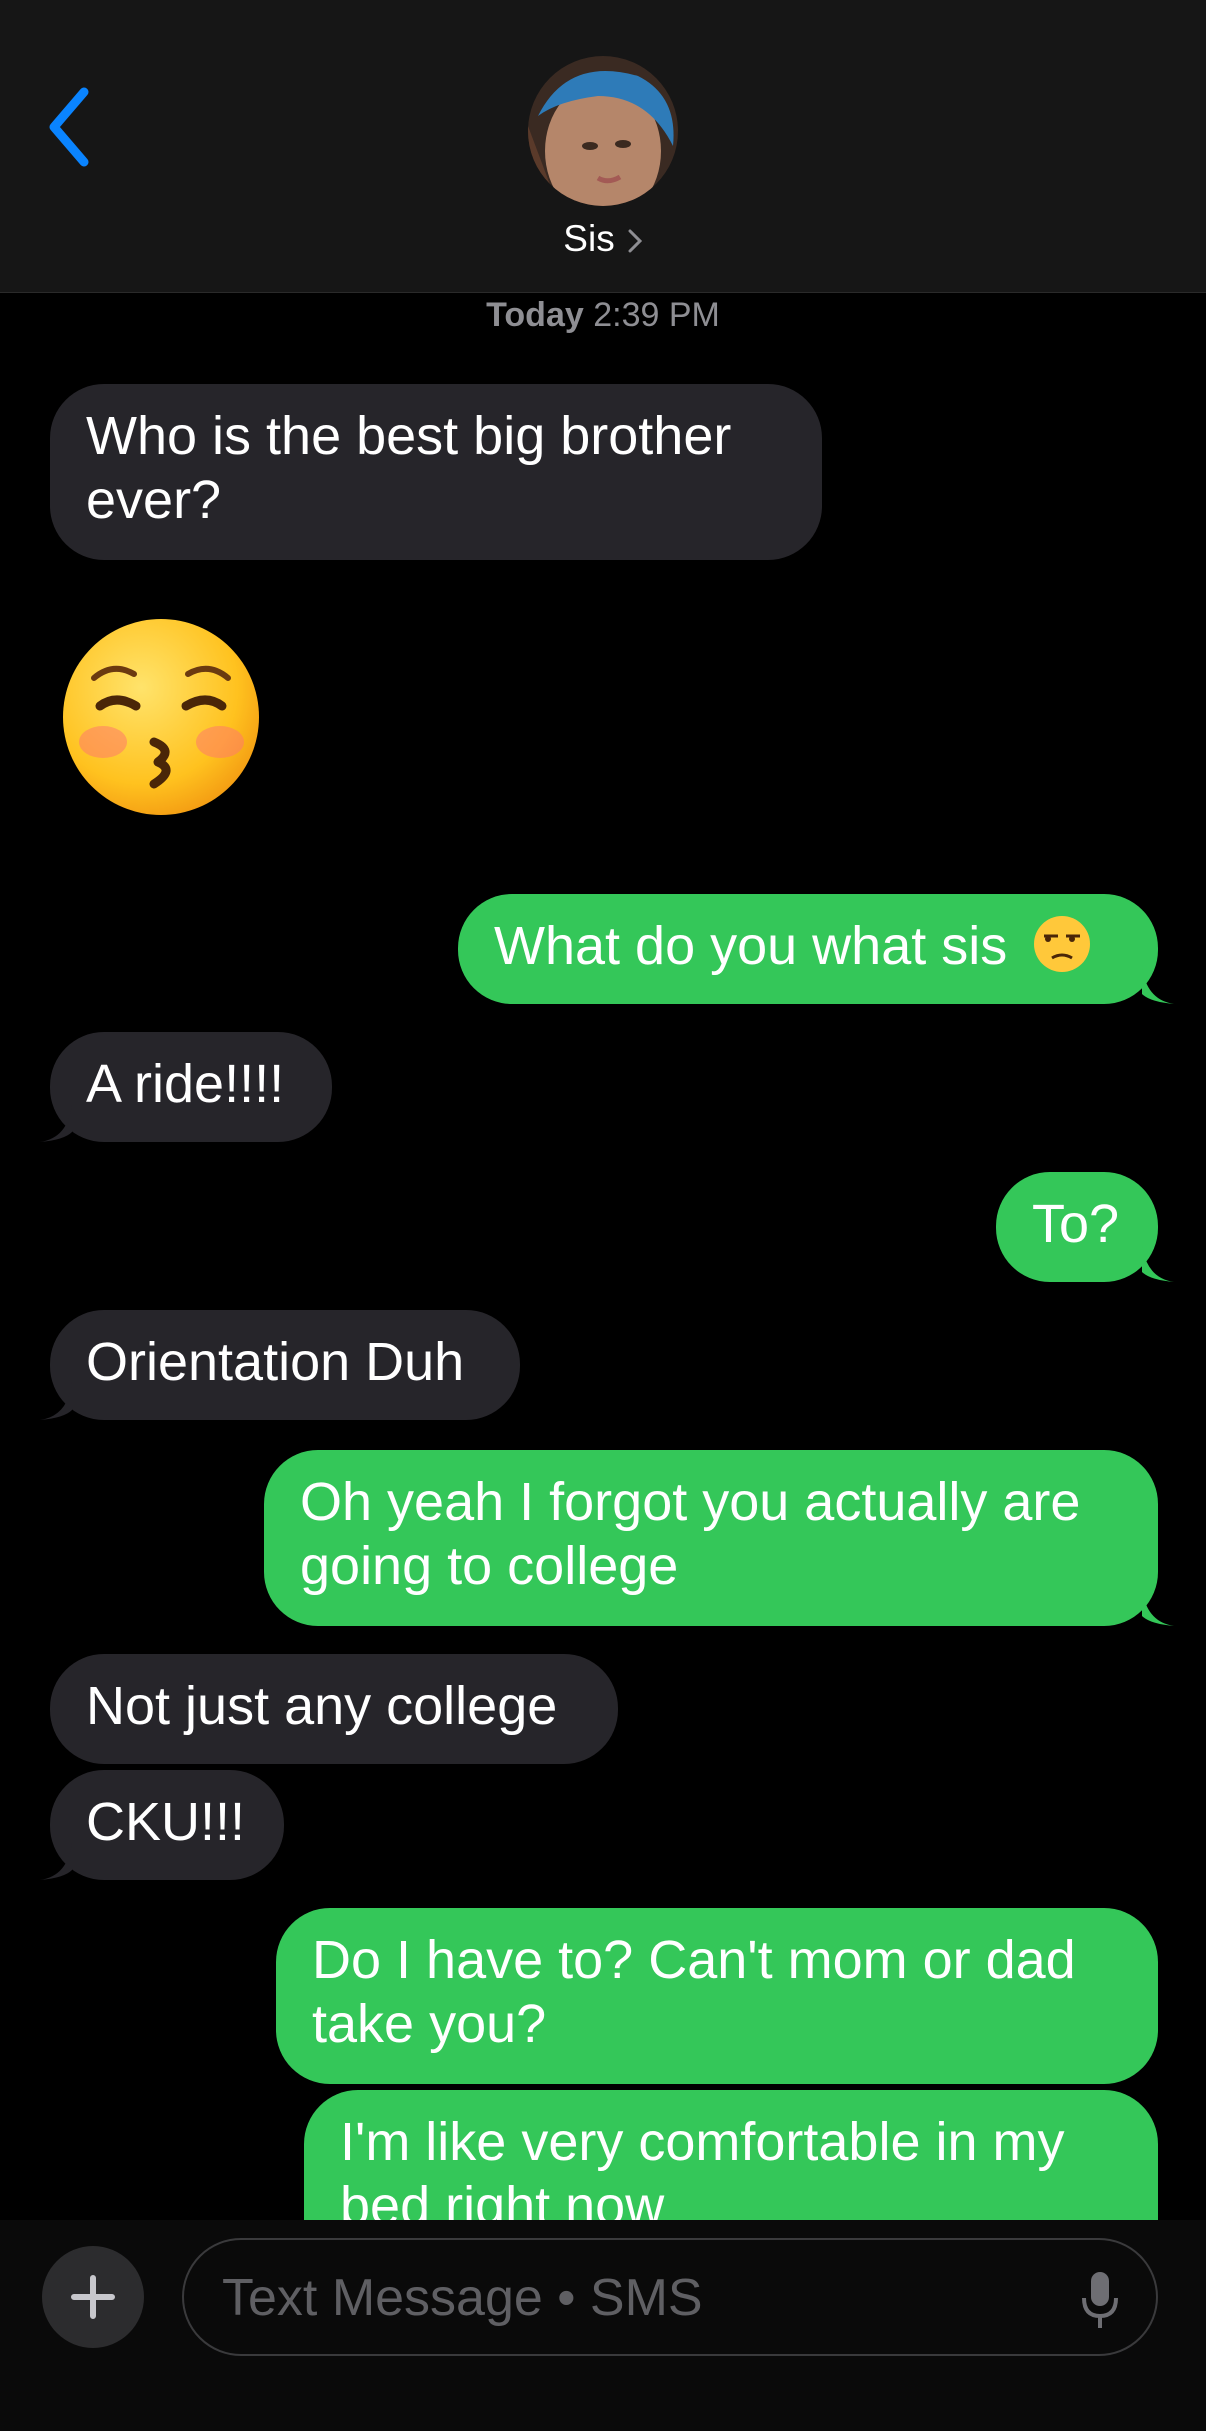 Image resolution: width=1206 pixels, height=2431 pixels. I want to click on chevron-left-icon, so click(70, 127).